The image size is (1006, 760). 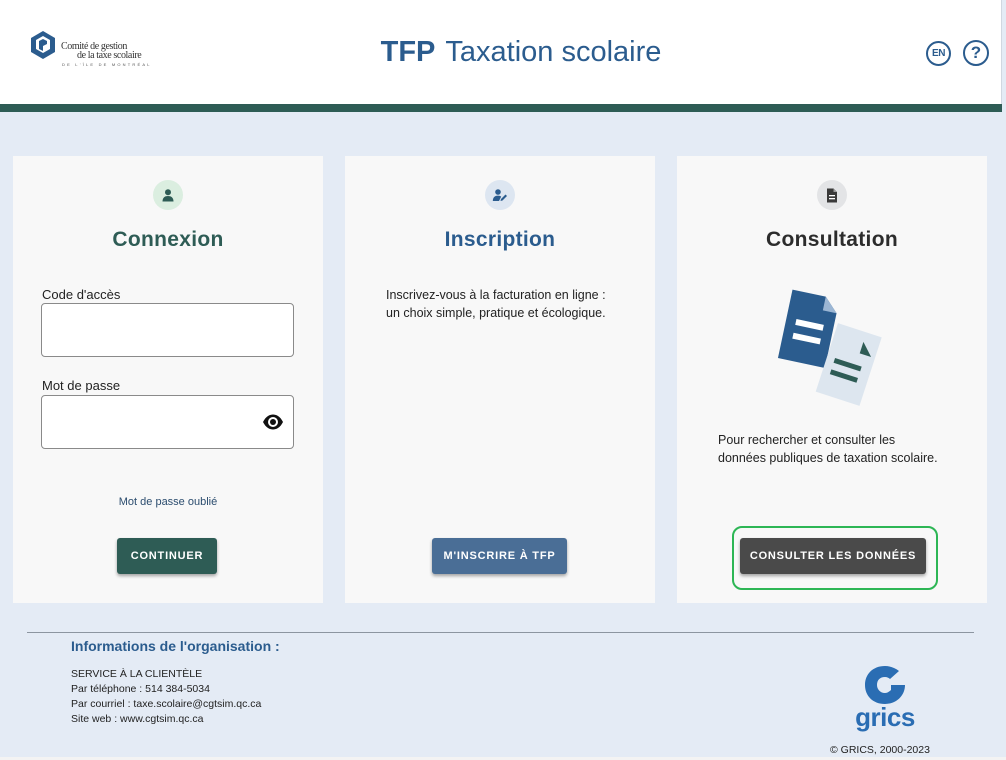 What do you see at coordinates (833, 556) in the screenshot?
I see `consult-data-button: CONSULTER LES DONNÉES` at bounding box center [833, 556].